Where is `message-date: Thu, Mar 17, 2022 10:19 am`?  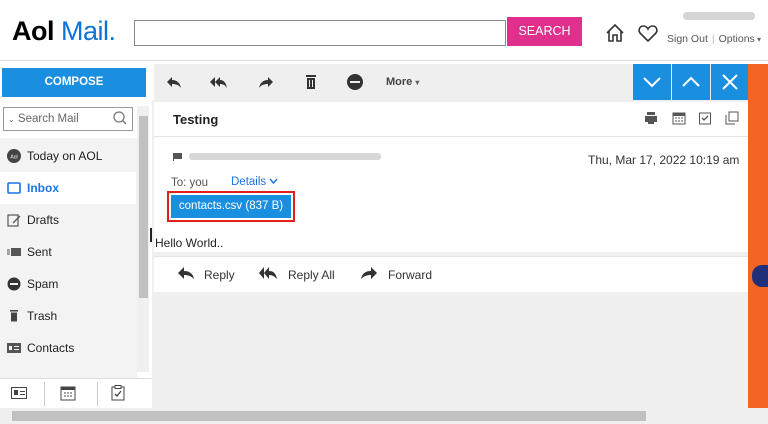 message-date: Thu, Mar 17, 2022 10:19 am is located at coordinates (664, 160).